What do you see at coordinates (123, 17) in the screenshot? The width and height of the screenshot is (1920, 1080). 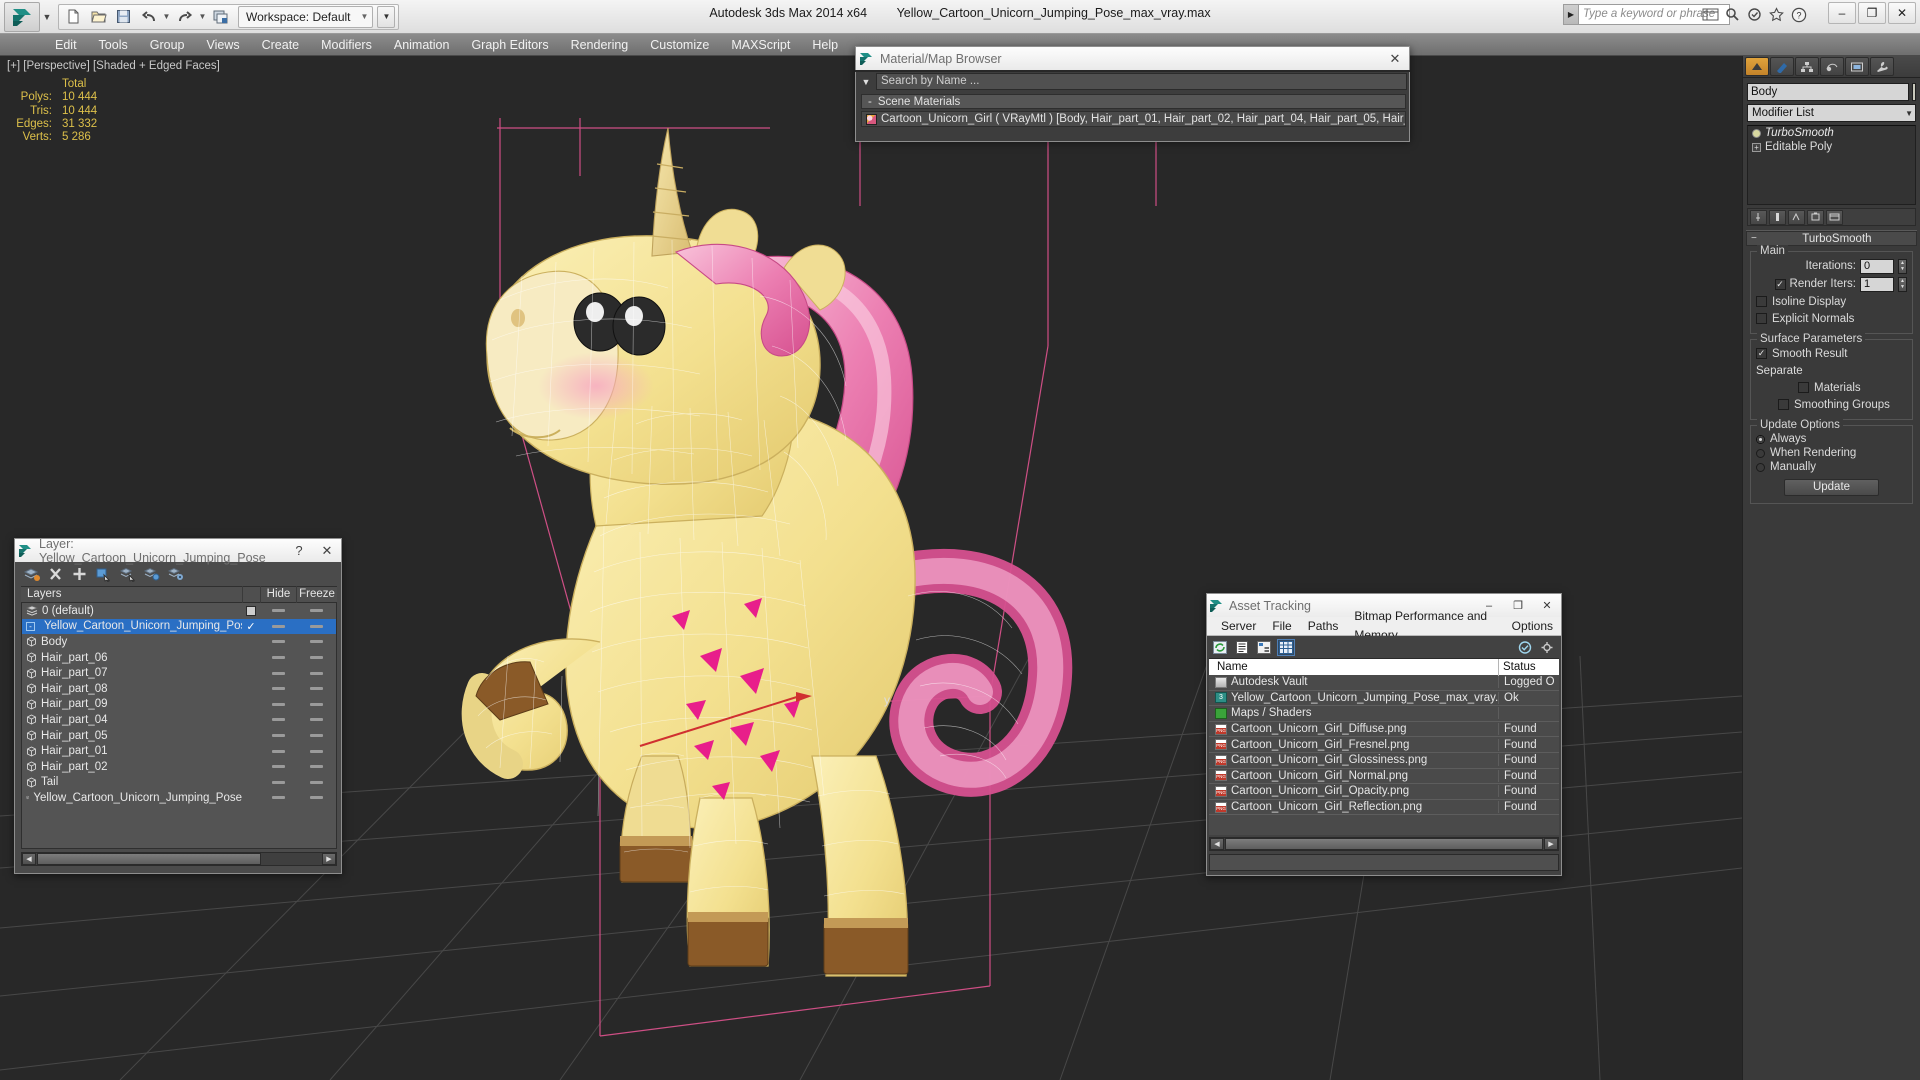 I see `save-file-icon` at bounding box center [123, 17].